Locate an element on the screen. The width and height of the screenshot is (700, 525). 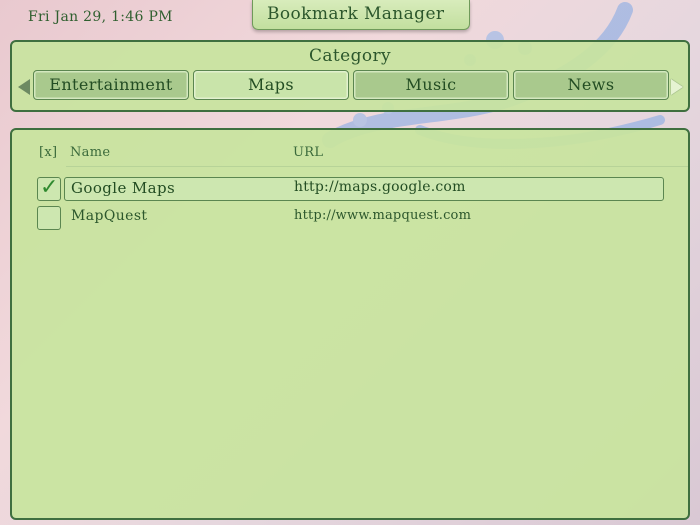
tab-entertainment: Entertainment is located at coordinates (111, 85).